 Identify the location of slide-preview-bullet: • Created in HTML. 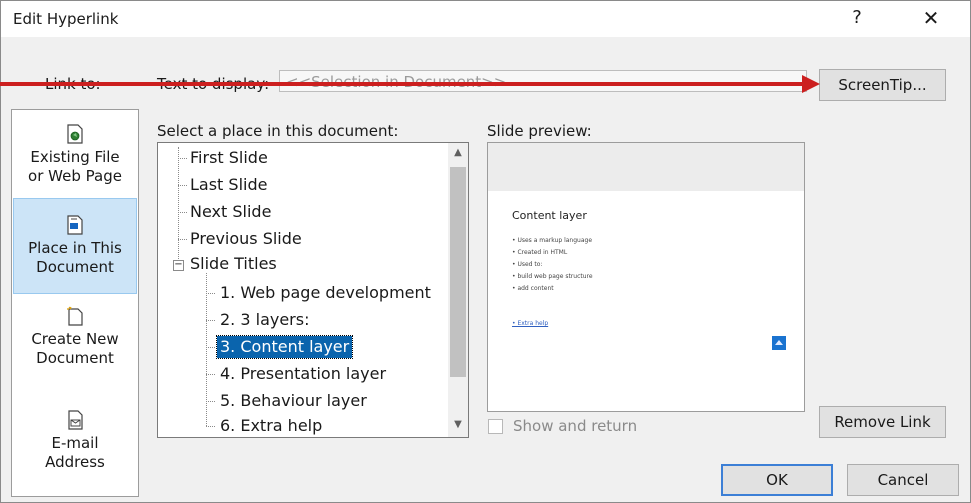
(540, 252).